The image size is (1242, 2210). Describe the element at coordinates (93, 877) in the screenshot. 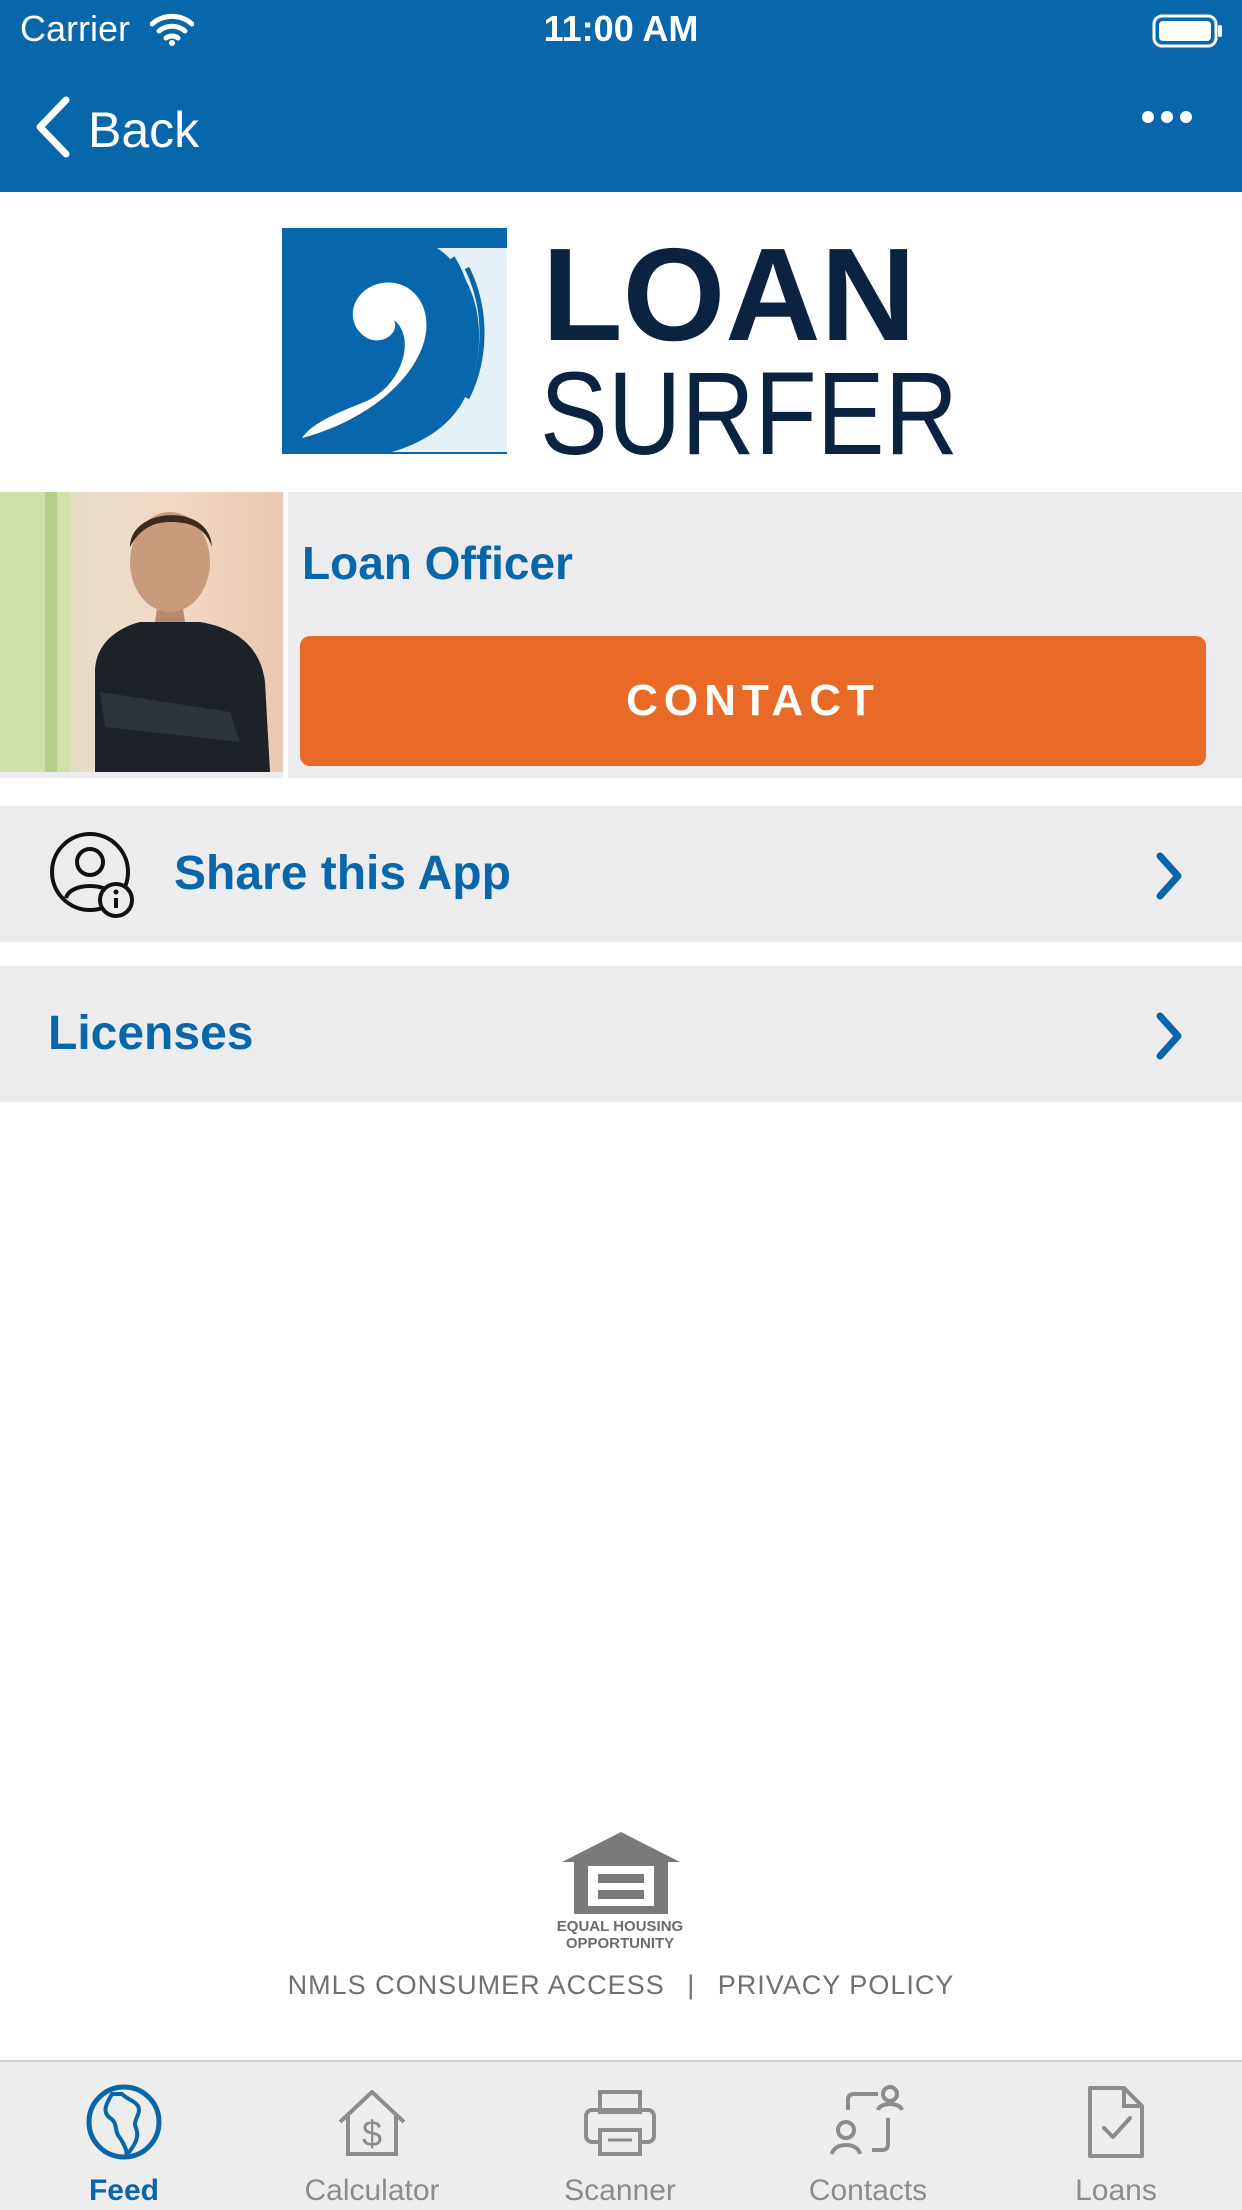

I see `user-info-icon` at that location.